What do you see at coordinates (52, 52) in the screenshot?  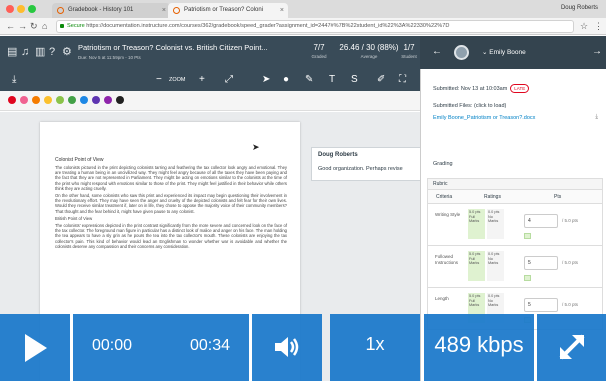 I see `help-icon: ?` at bounding box center [52, 52].